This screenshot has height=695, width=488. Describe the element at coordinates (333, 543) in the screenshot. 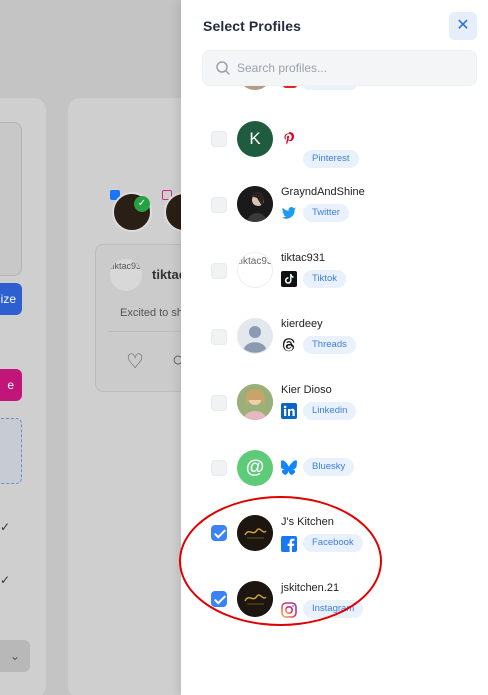

I see `platform-tag: Facebook` at that location.